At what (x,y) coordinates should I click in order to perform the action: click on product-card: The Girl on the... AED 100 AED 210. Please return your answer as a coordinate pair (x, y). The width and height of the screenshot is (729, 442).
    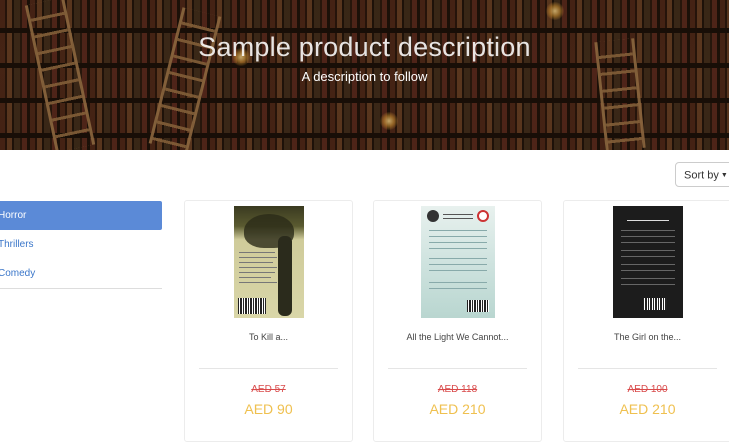
    Looking at the image, I should click on (646, 321).